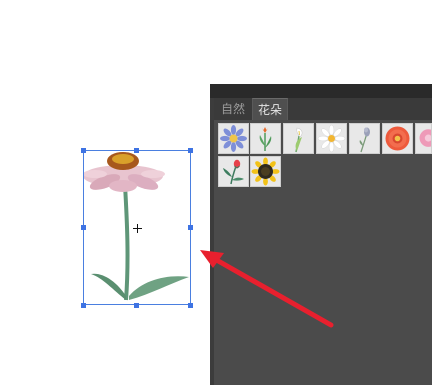  I want to click on symbol-tulip-stem, so click(265, 138).